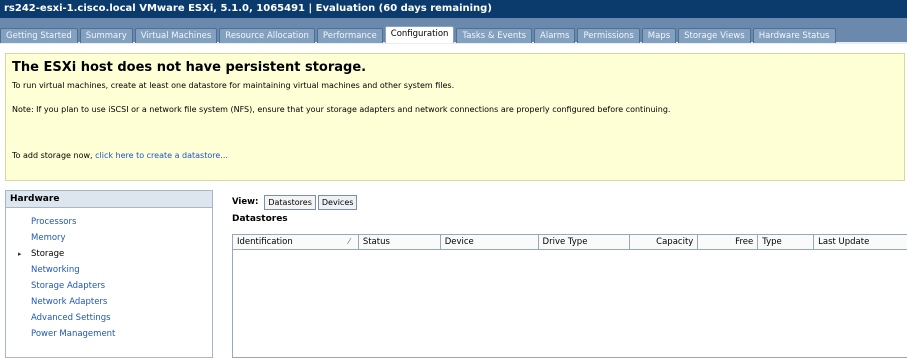 The width and height of the screenshot is (907, 358). I want to click on tab-storage-views: Storage Views, so click(714, 35).